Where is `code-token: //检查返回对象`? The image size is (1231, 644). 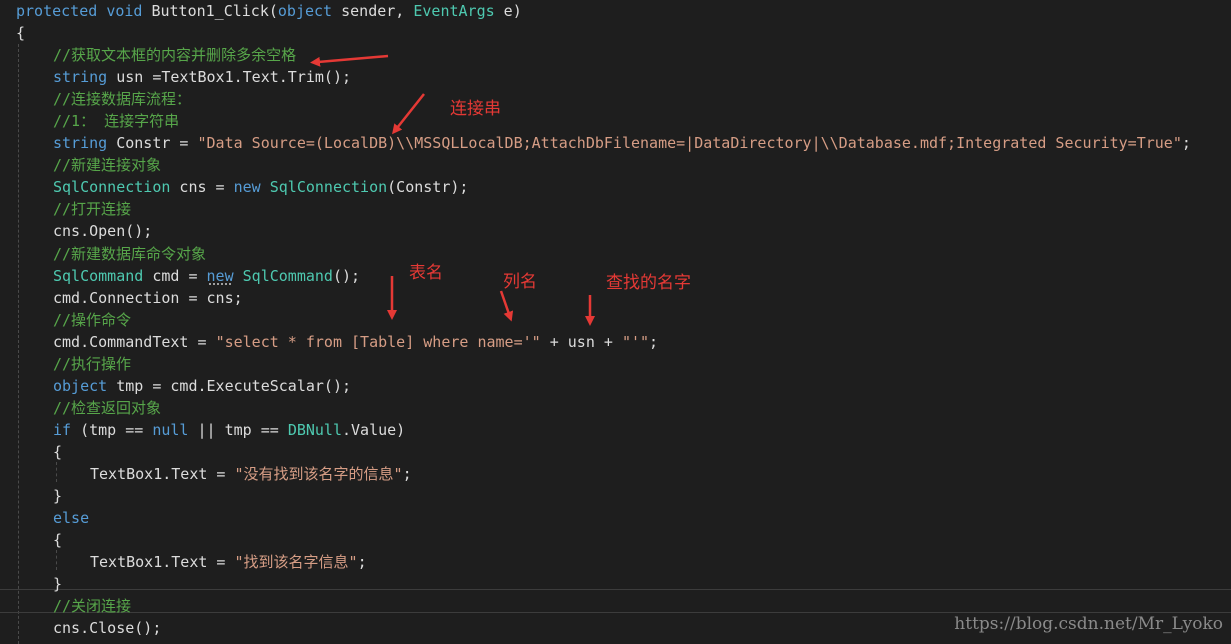
code-token: //检查返回对象 is located at coordinates (107, 407).